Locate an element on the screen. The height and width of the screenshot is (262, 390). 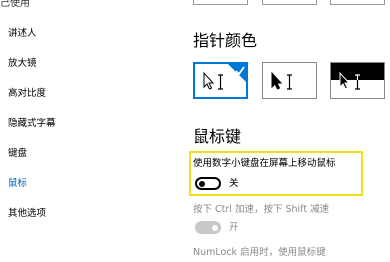
use-numpad-toggle is located at coordinates (208, 183).